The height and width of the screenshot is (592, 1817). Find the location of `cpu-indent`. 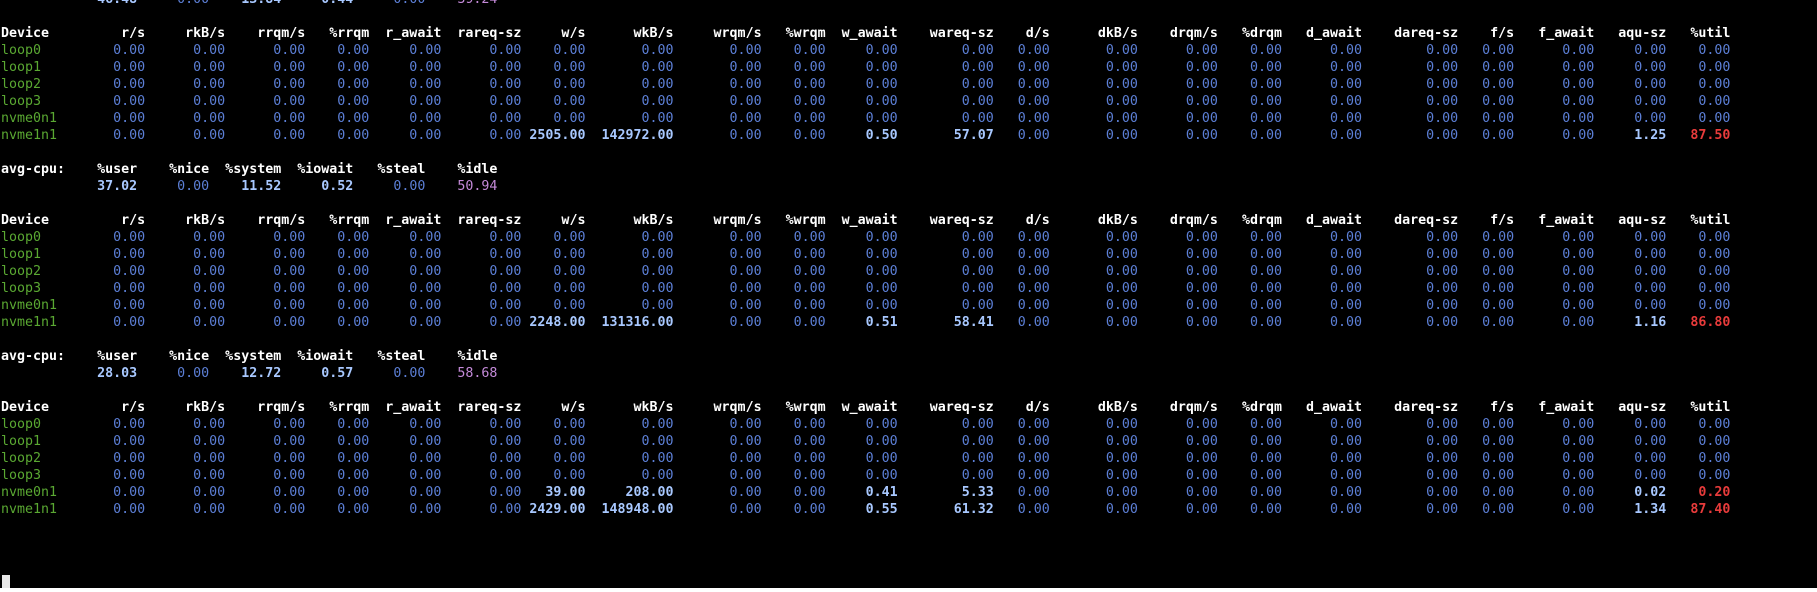

cpu-indent is located at coordinates (33, 186).